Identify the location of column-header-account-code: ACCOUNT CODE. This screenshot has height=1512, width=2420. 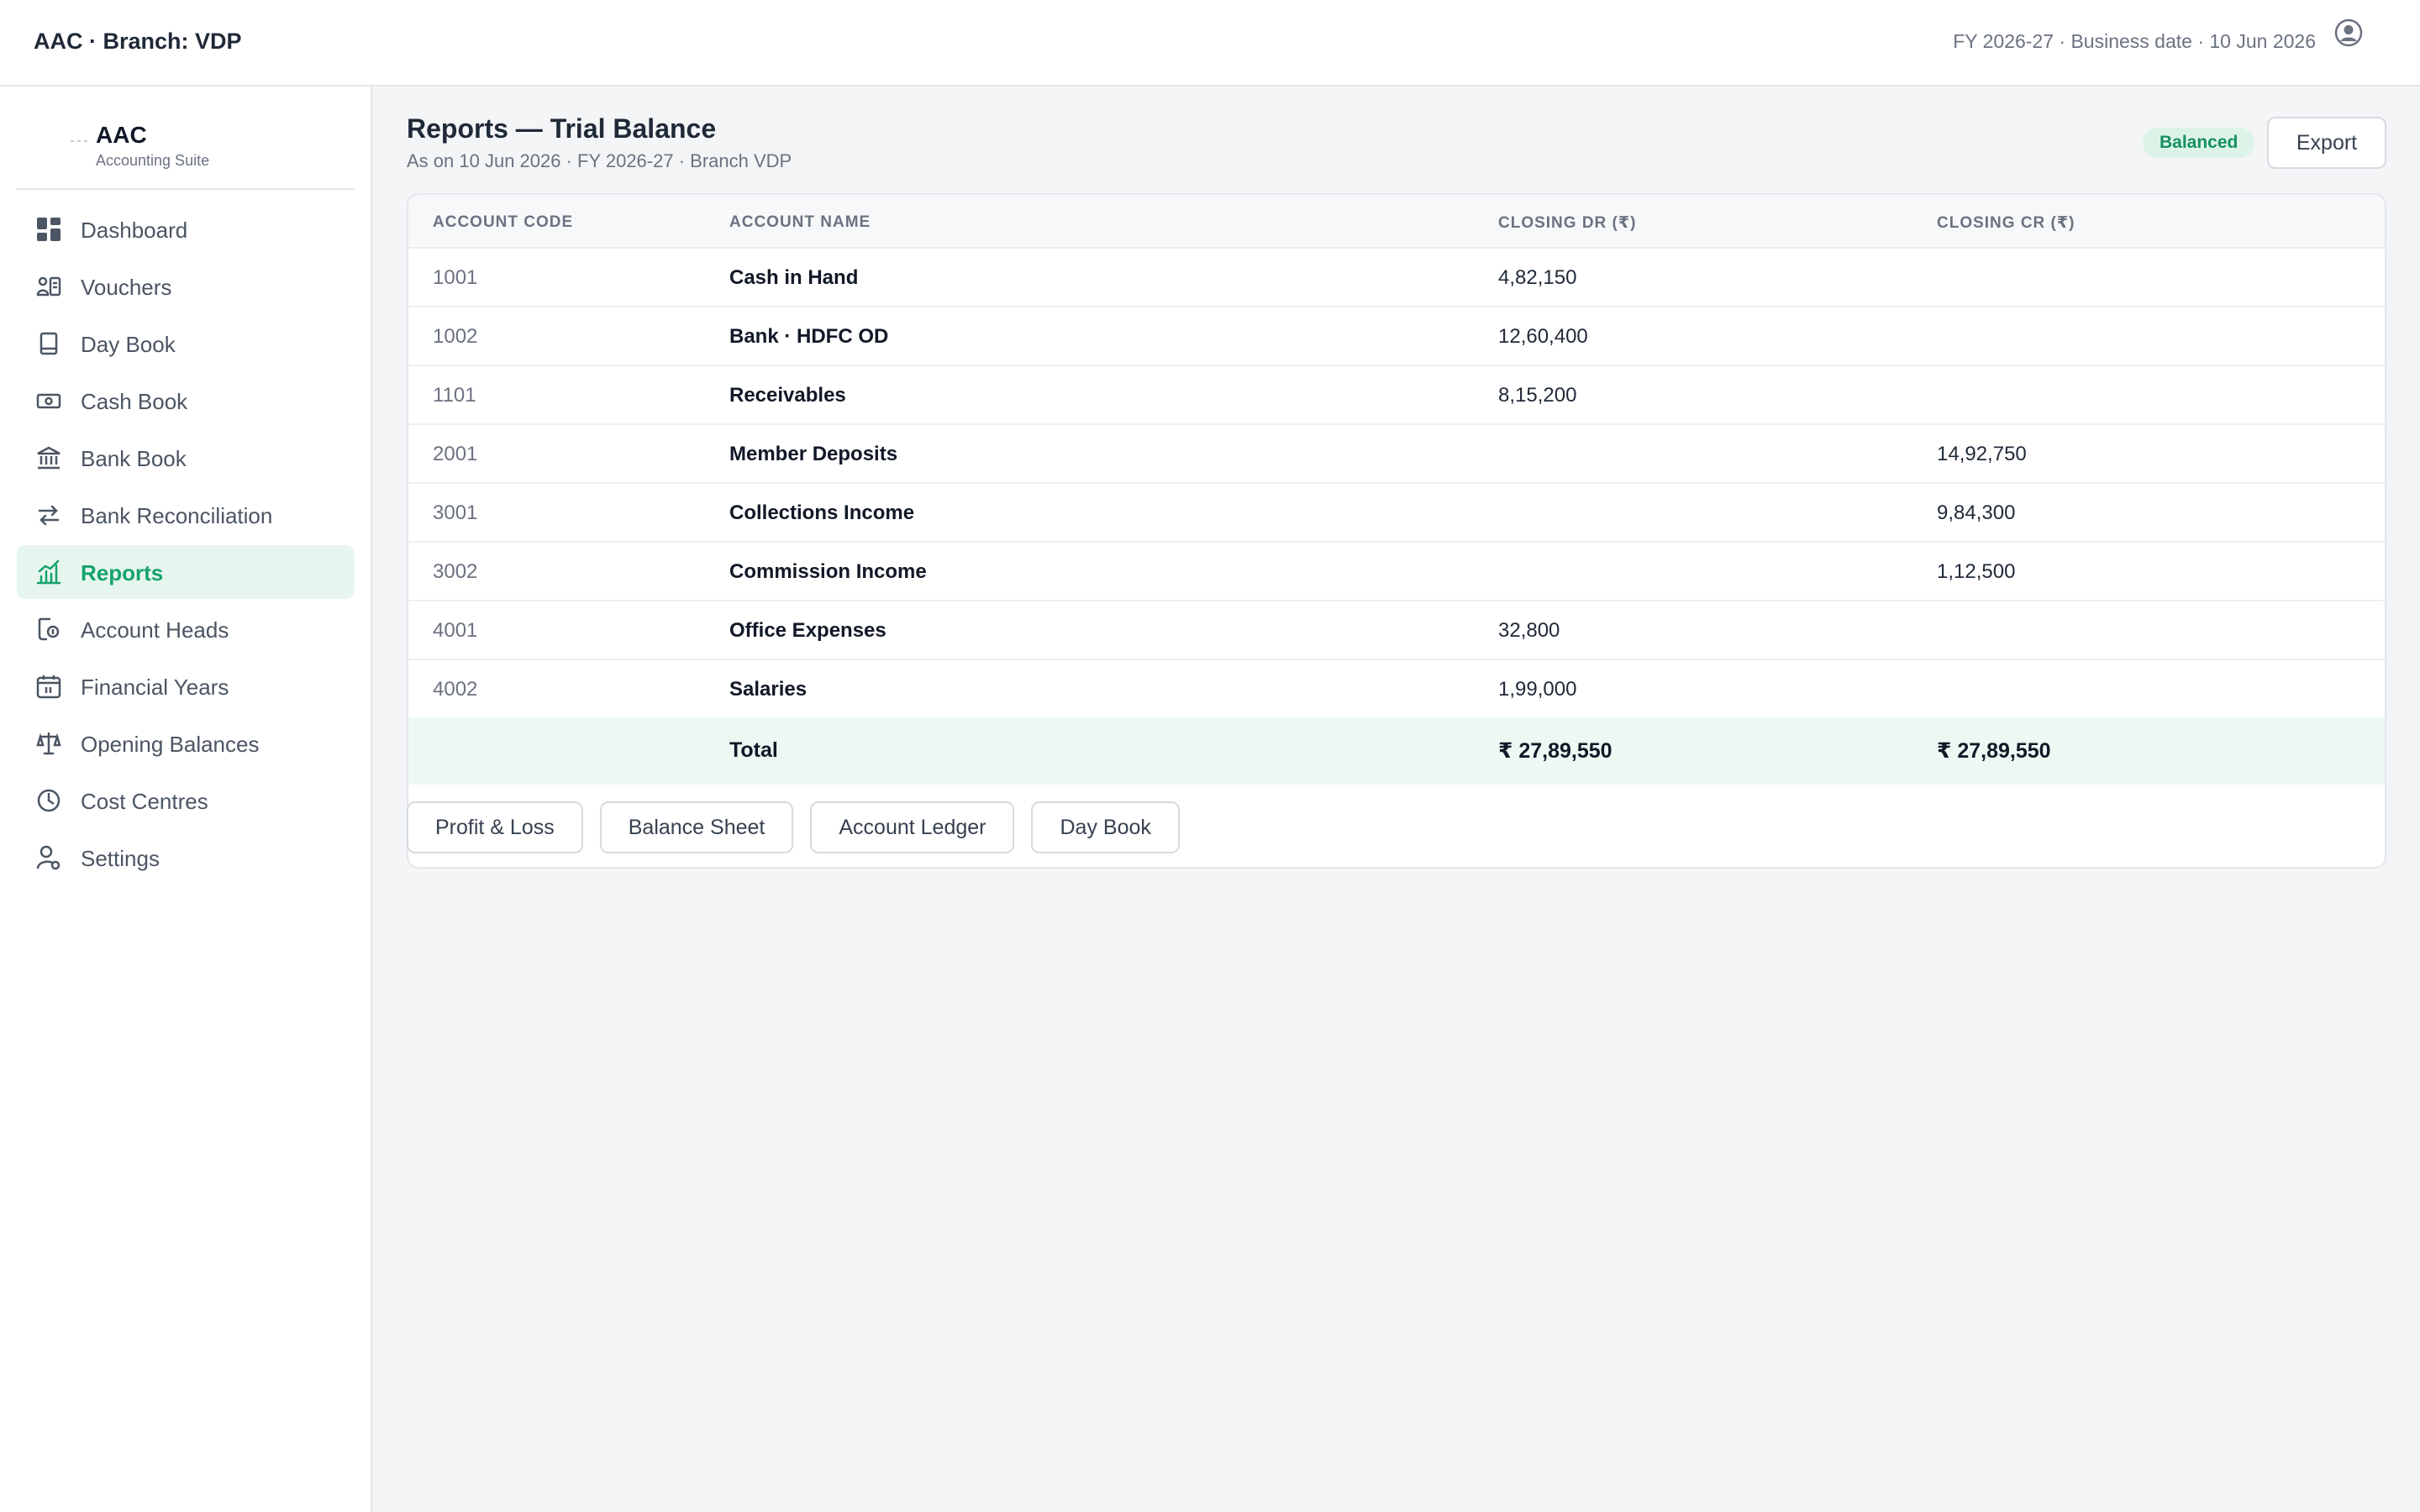
(503, 222).